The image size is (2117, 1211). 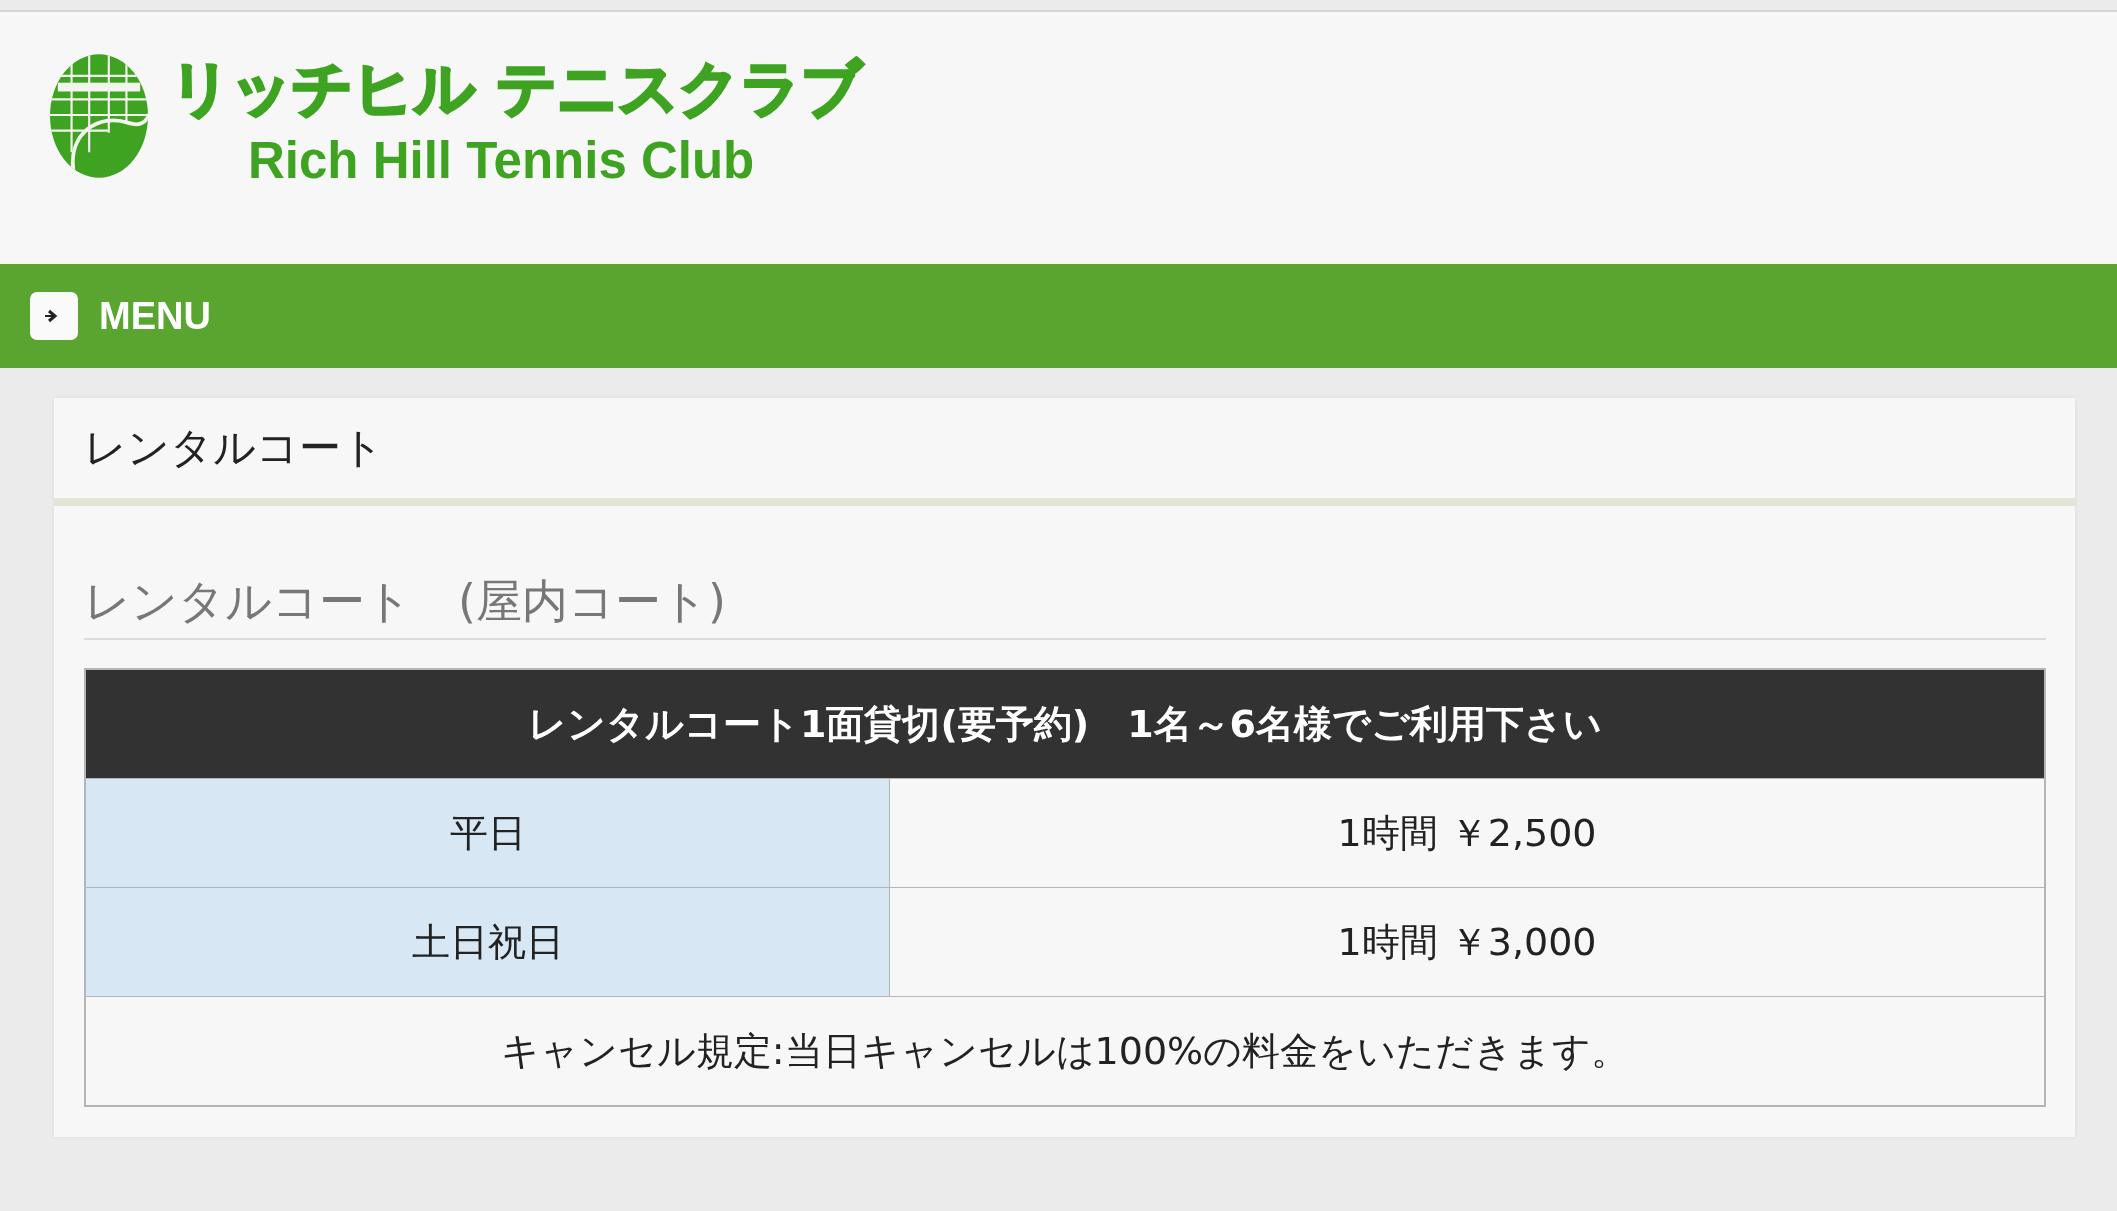 I want to click on menu-button: MENU, so click(x=120, y=316).